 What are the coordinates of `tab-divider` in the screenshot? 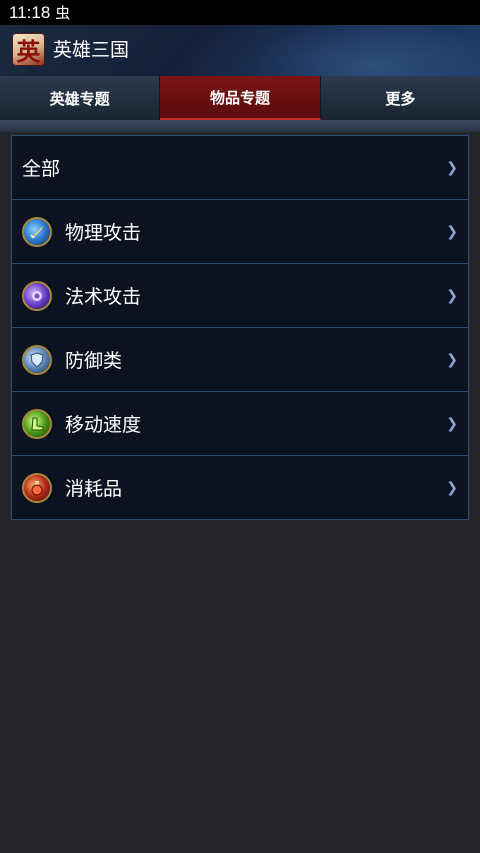 It's located at (240, 126).